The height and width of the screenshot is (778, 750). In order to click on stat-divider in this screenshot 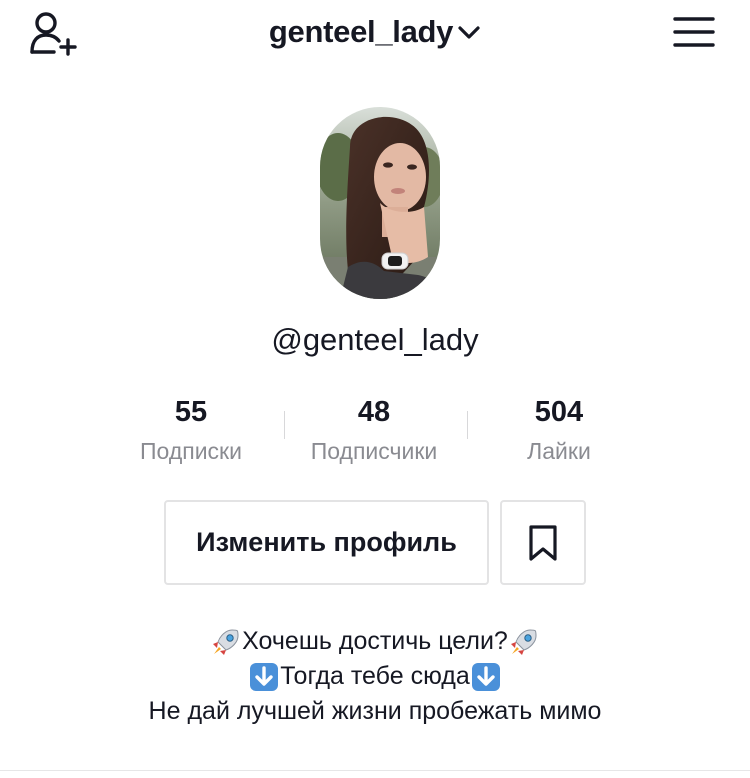, I will do `click(467, 425)`.